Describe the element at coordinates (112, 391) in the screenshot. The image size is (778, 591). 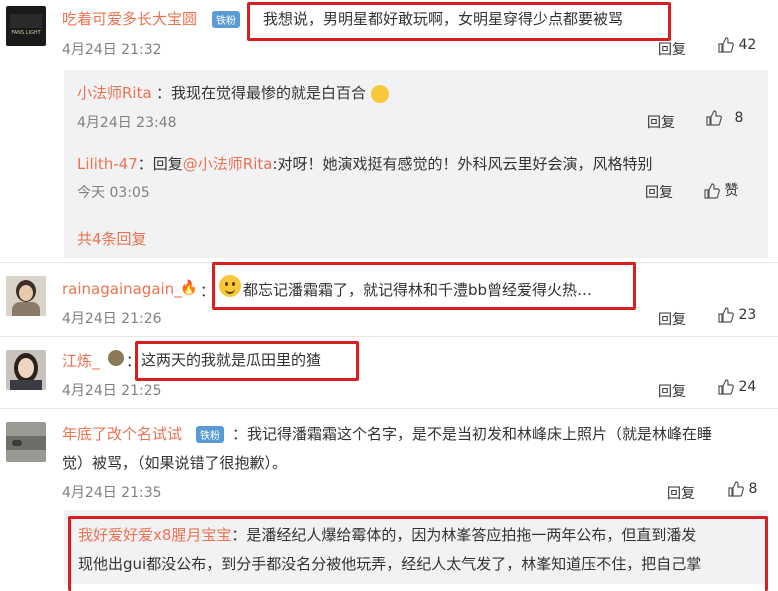
I see `comment-time: 4月24日 21:25` at that location.